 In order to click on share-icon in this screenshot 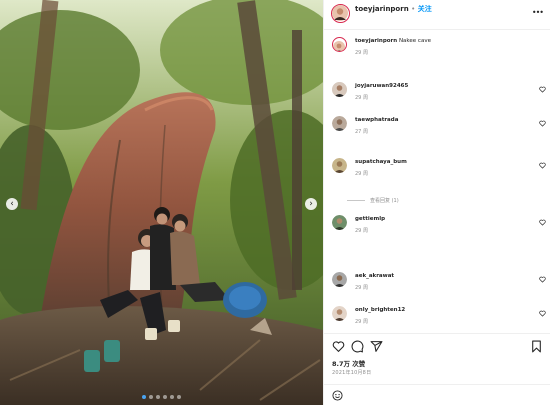, I will do `click(376, 346)`.